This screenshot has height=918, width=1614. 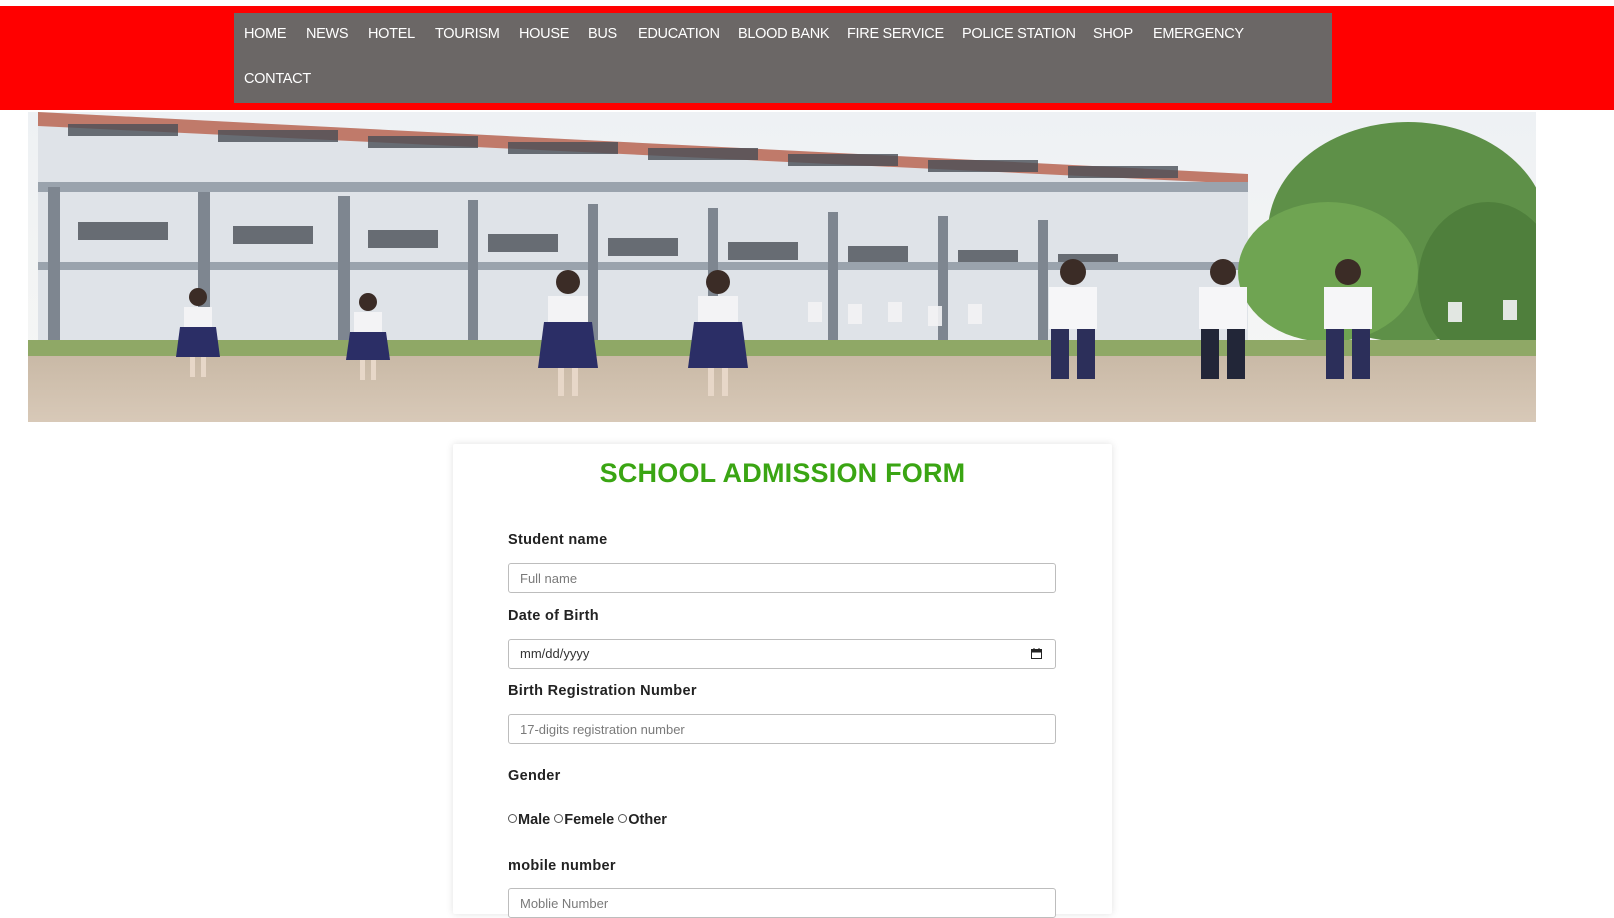 What do you see at coordinates (327, 34) in the screenshot?
I see `nav-item-news: NEWS` at bounding box center [327, 34].